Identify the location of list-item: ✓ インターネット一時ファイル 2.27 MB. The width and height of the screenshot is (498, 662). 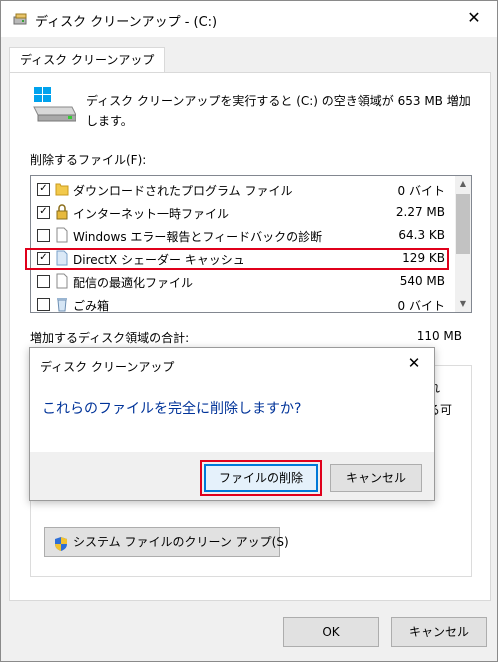
(243, 212).